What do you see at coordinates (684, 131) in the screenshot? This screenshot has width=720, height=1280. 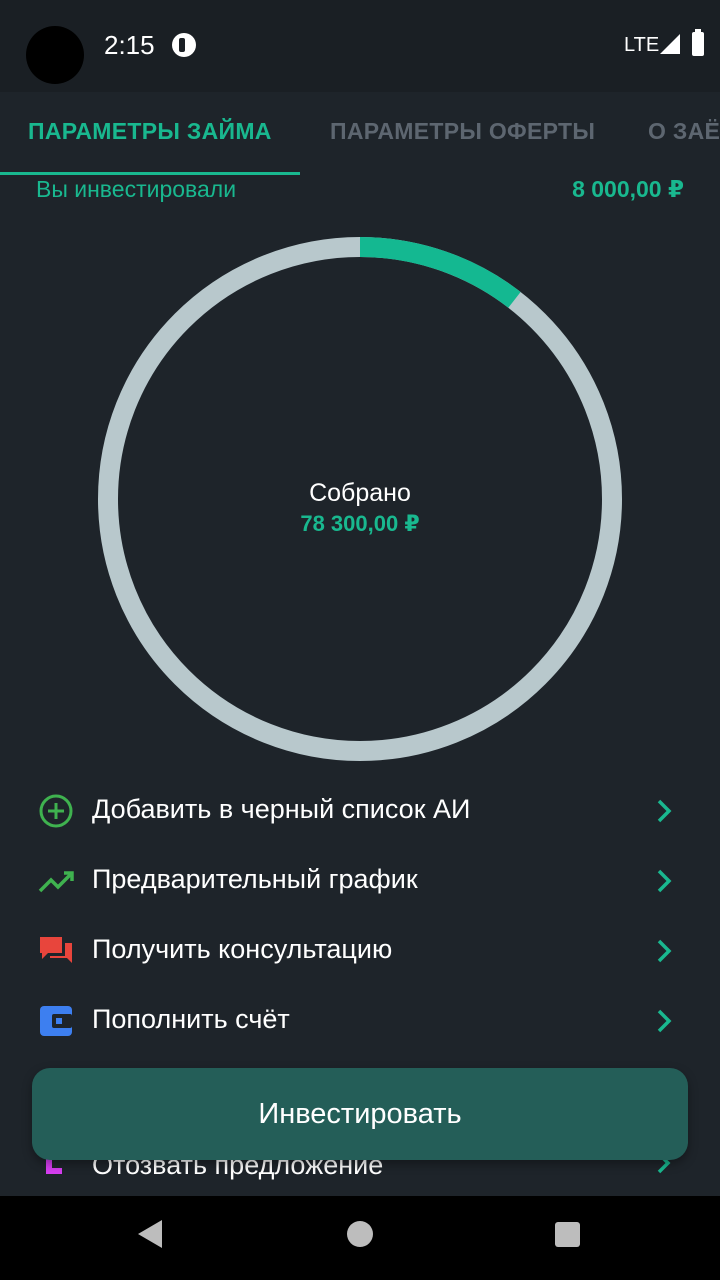 I see `tab-borrower: О ЗАЁМЩИКЕ` at bounding box center [684, 131].